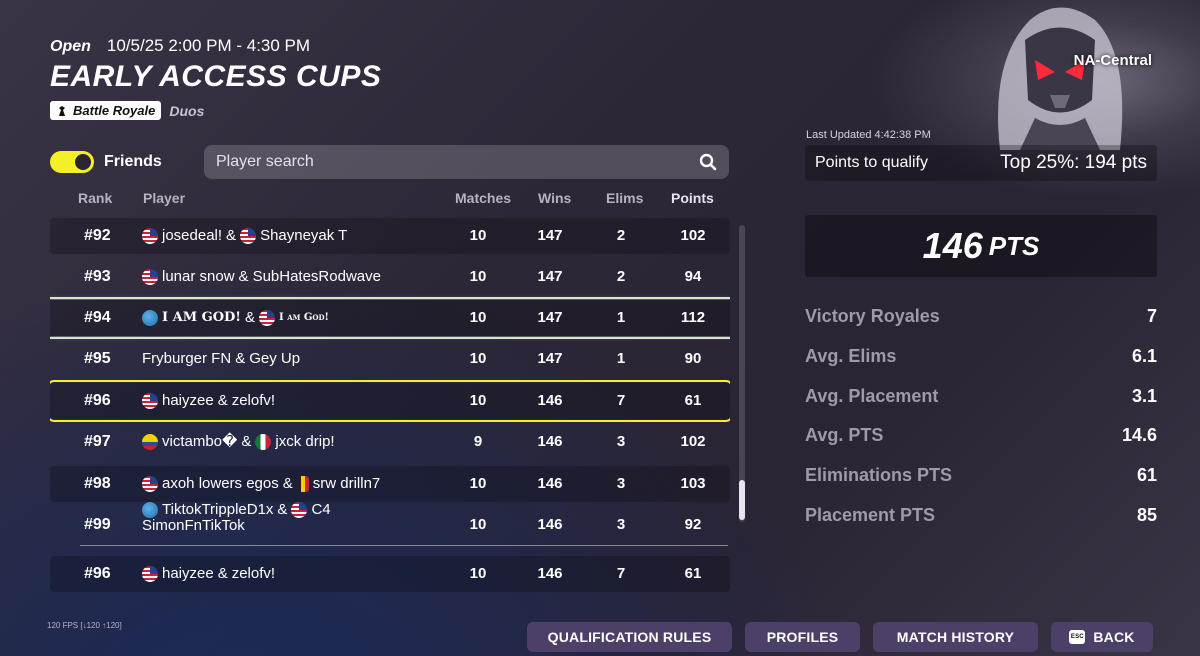 The width and height of the screenshot is (1200, 656). Describe the element at coordinates (390, 359) in the screenshot. I see `table-row: #95 Fryburger FN & Gey Up 10 147 1 90` at that location.